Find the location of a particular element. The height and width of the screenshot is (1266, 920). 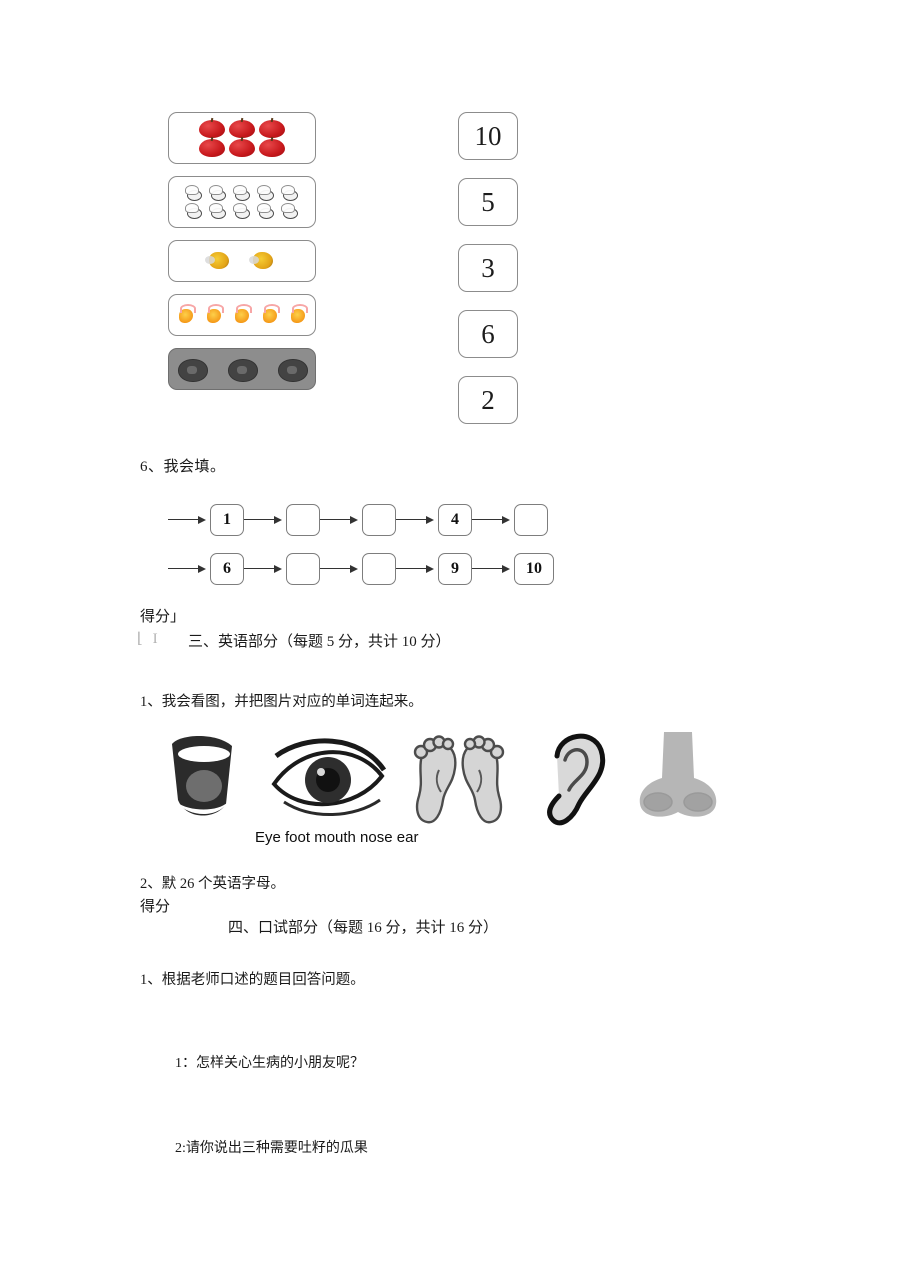

number-sequence-exercise: 1 4 6 9 10 is located at coordinates (378, 549).